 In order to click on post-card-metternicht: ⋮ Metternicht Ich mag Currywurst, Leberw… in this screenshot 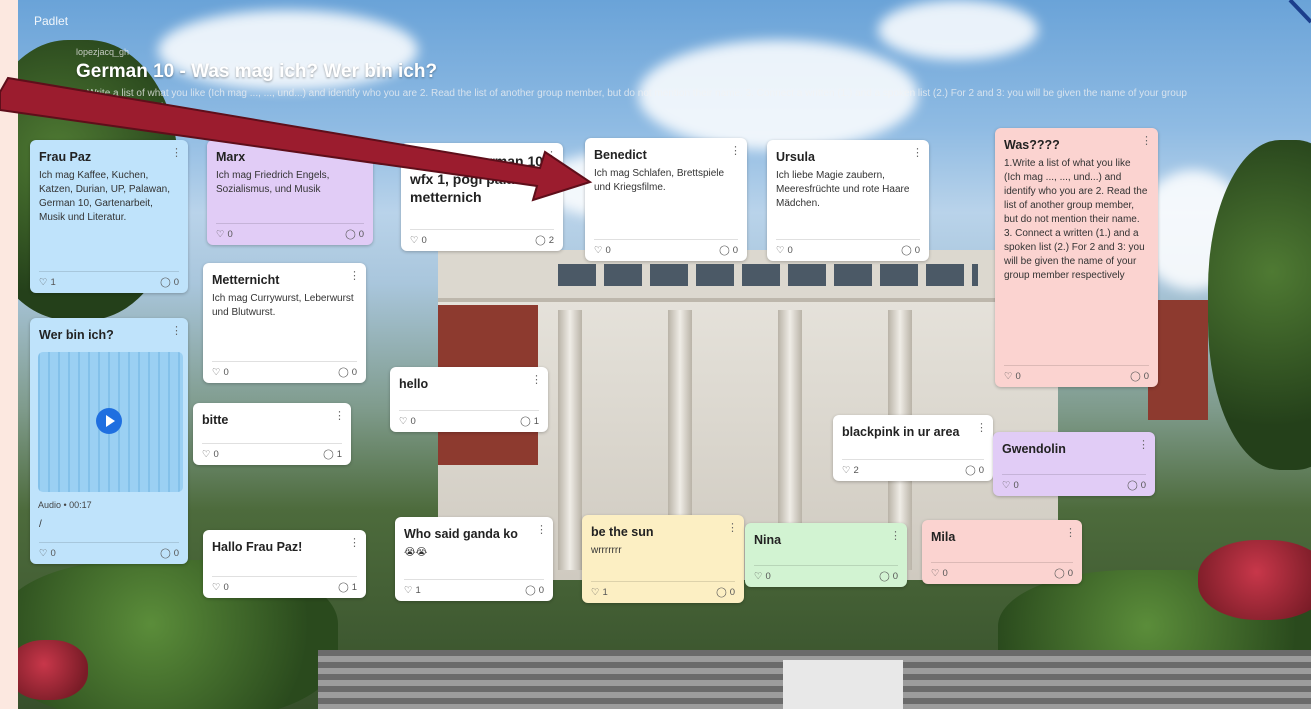, I will do `click(284, 323)`.